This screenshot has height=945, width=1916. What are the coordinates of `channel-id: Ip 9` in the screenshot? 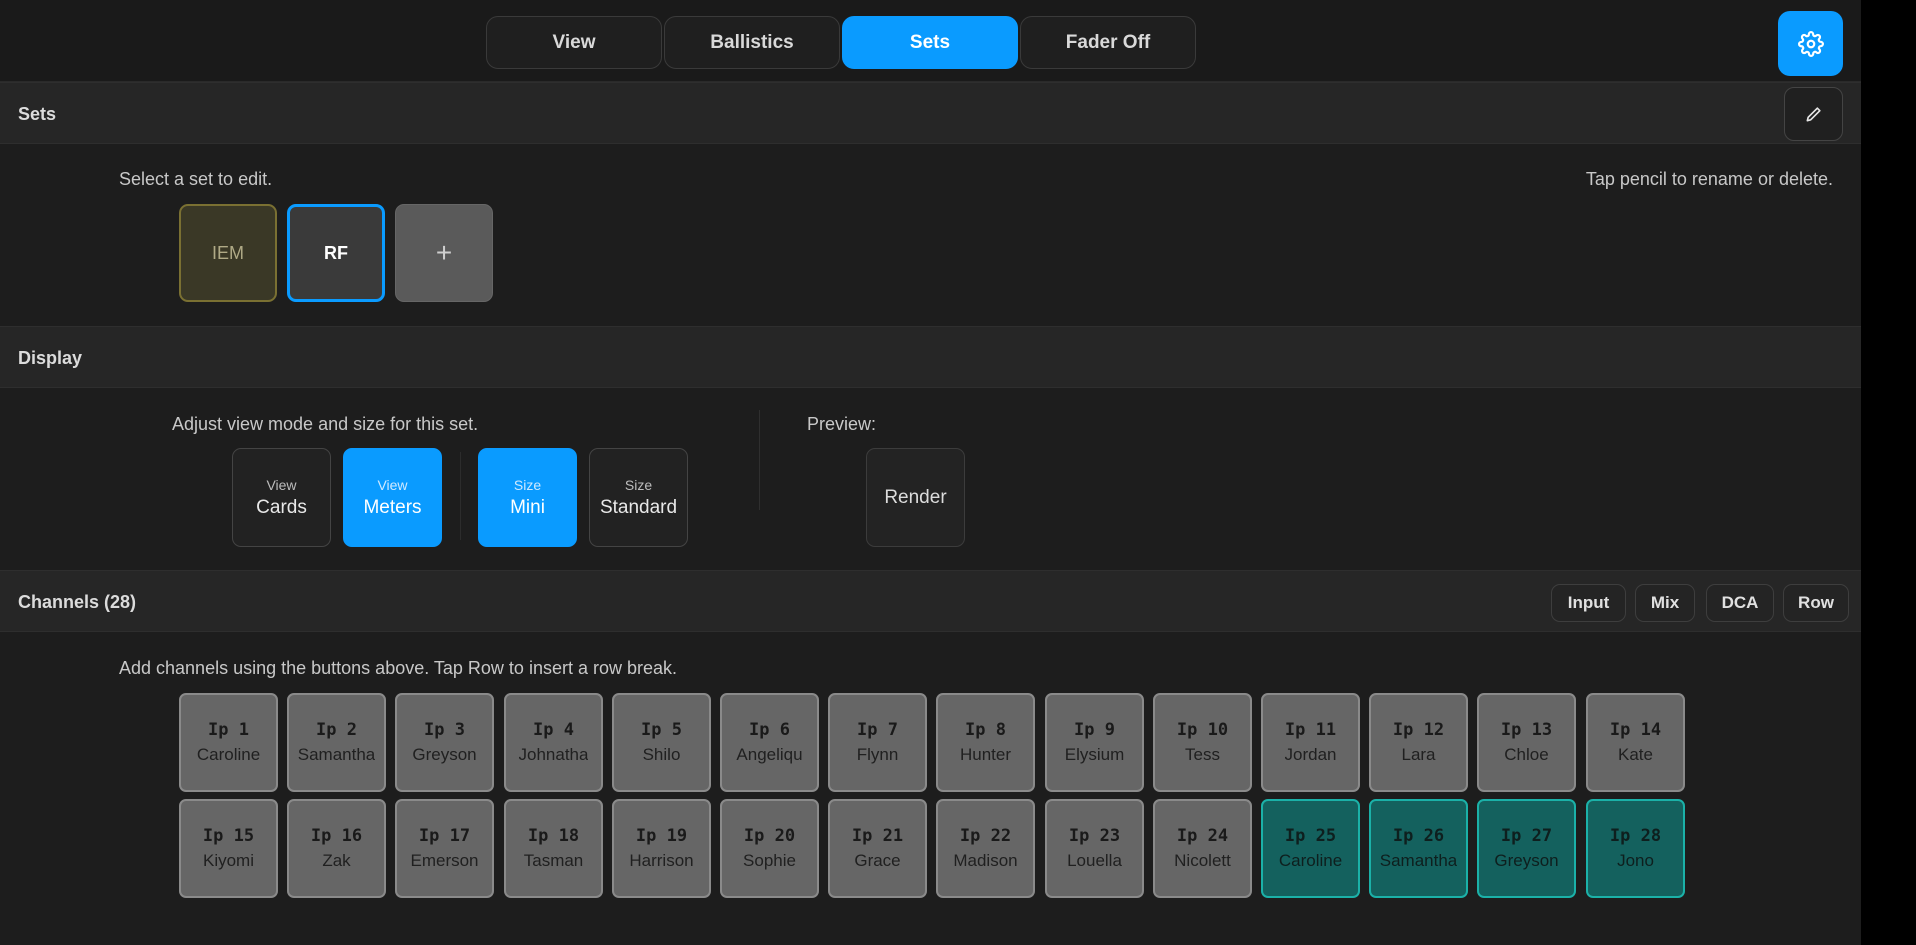 It's located at (1094, 730).